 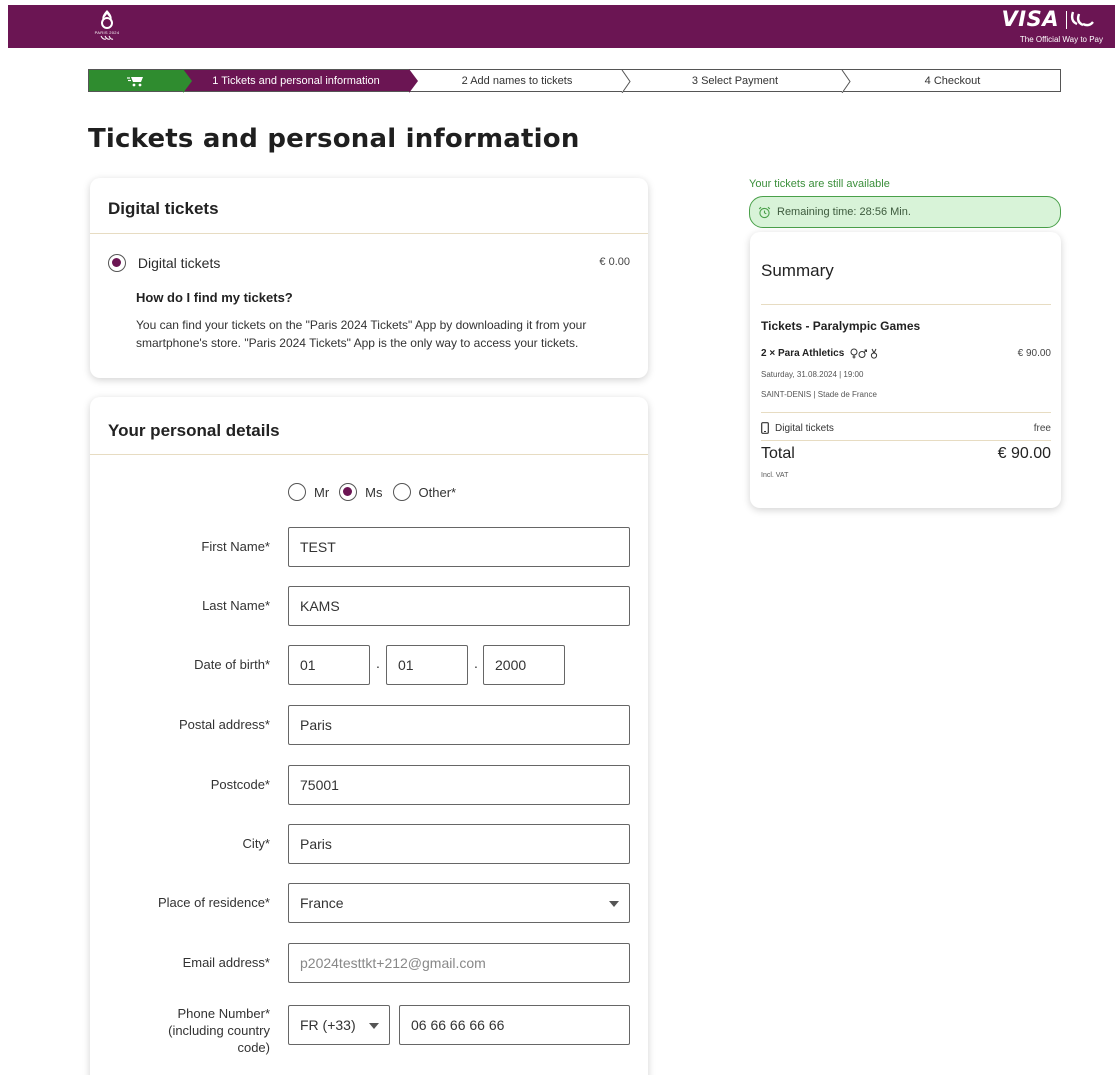 What do you see at coordinates (334, 139) in the screenshot?
I see `page-title: Tickets and personal information` at bounding box center [334, 139].